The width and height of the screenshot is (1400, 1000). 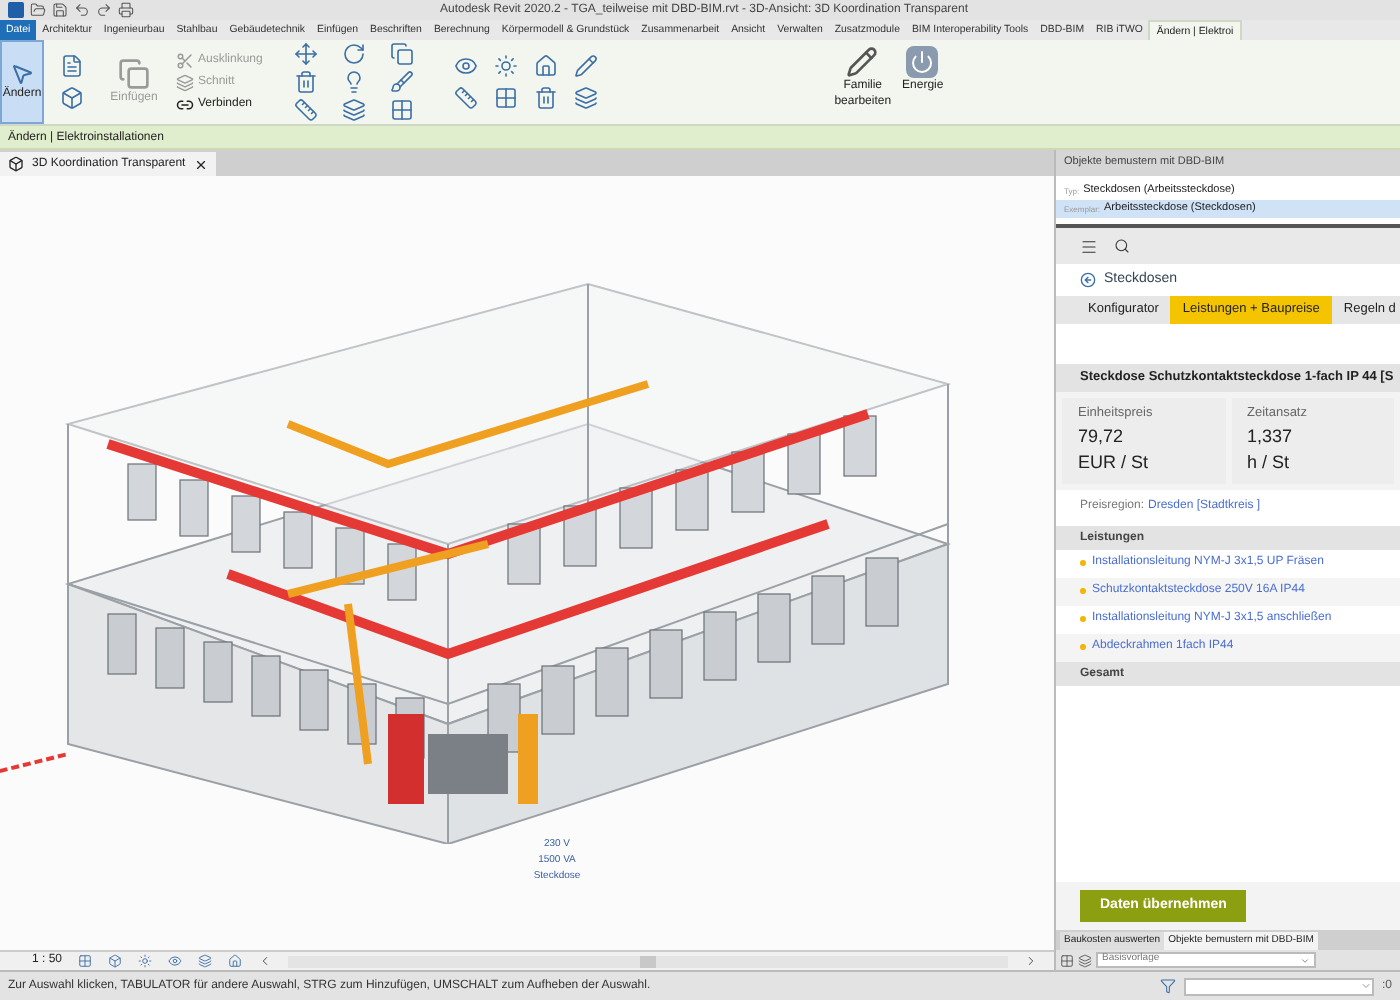 What do you see at coordinates (200, 164) in the screenshot?
I see `close-icon` at bounding box center [200, 164].